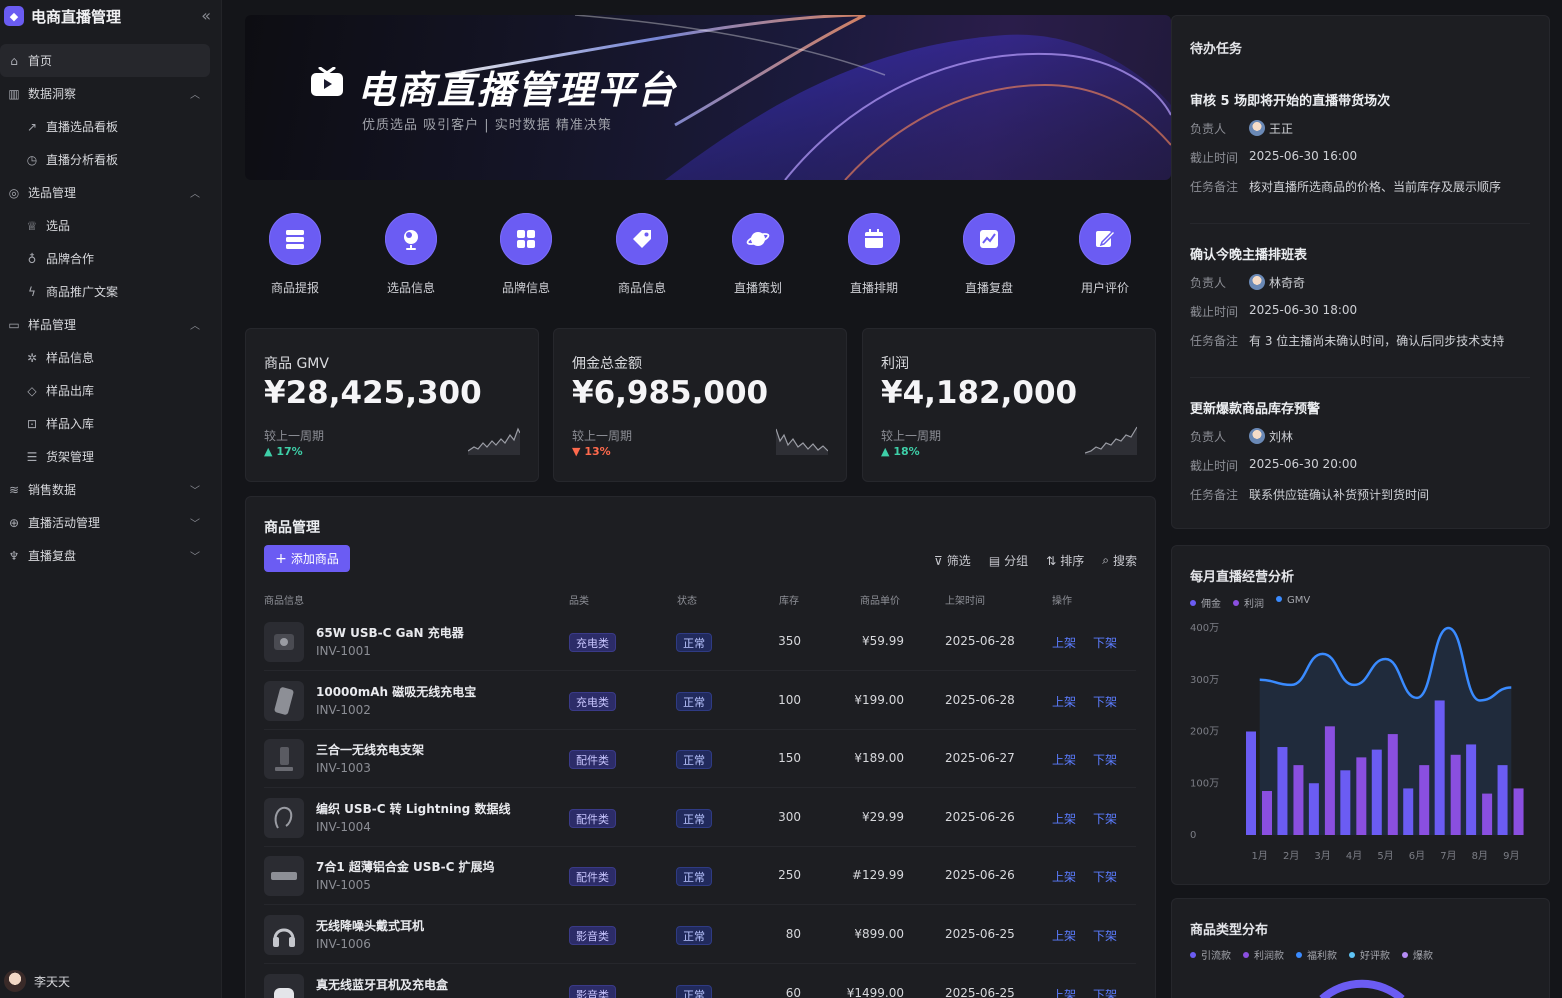 The image size is (1562, 998). I want to click on sidebar-item-live-selection-board: ↗ 直播选品看板, so click(111, 126).